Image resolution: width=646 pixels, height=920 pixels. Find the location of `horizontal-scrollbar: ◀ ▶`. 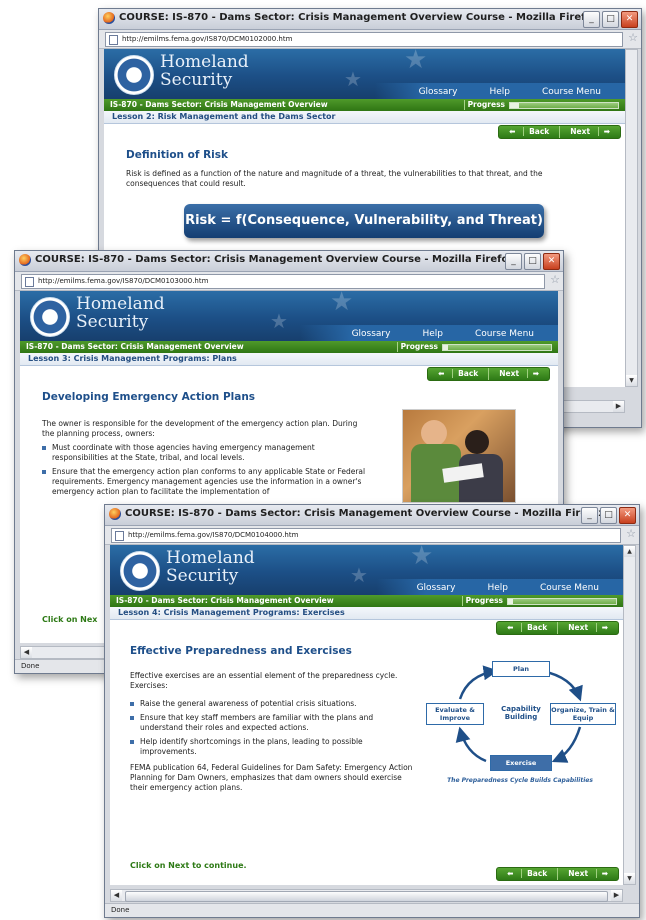

horizontal-scrollbar: ◀ ▶ is located at coordinates (366, 895).